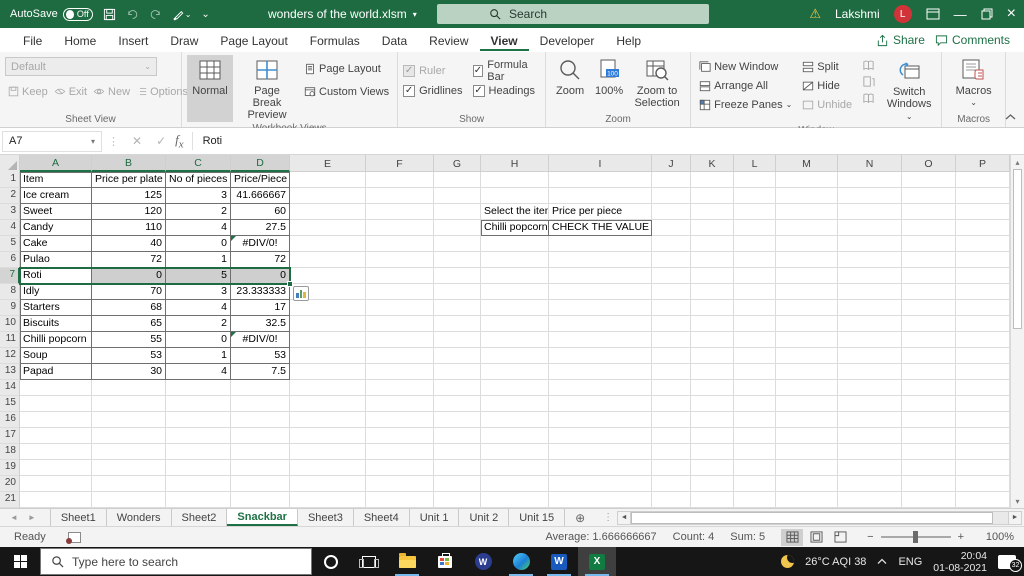 The height and width of the screenshot is (576, 1024). Describe the element at coordinates (10, 308) in the screenshot. I see `row-header-9: 9` at that location.